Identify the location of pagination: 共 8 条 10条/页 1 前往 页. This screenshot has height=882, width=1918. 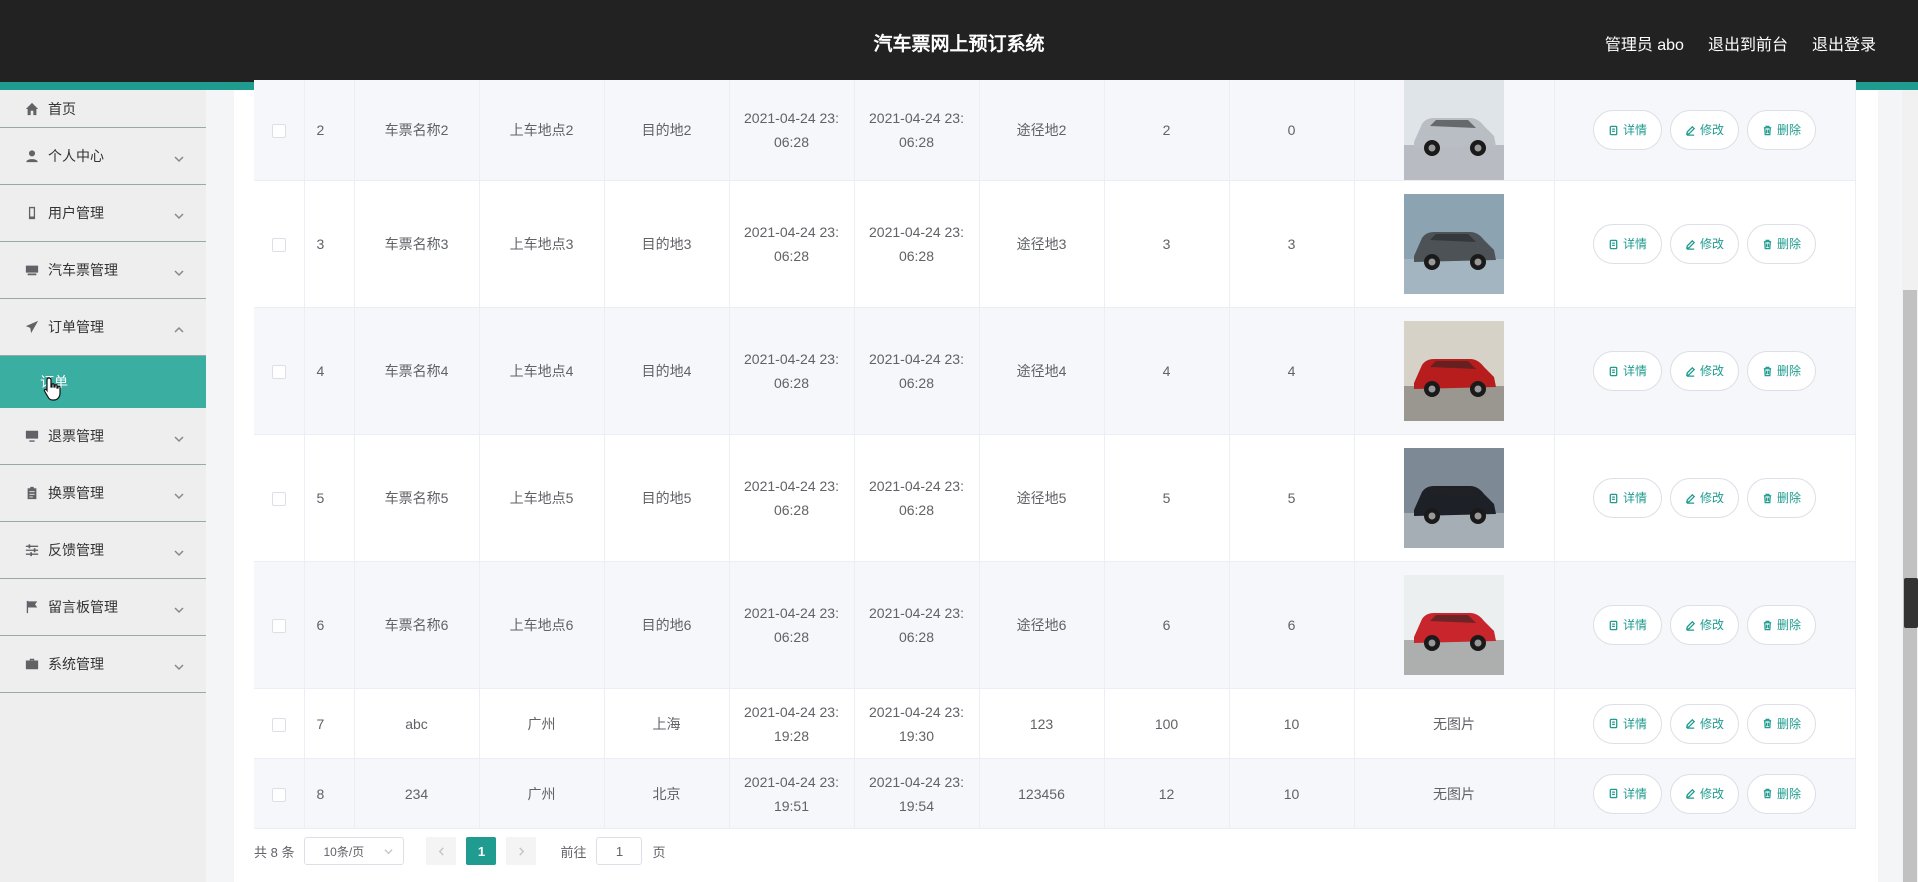
(460, 851).